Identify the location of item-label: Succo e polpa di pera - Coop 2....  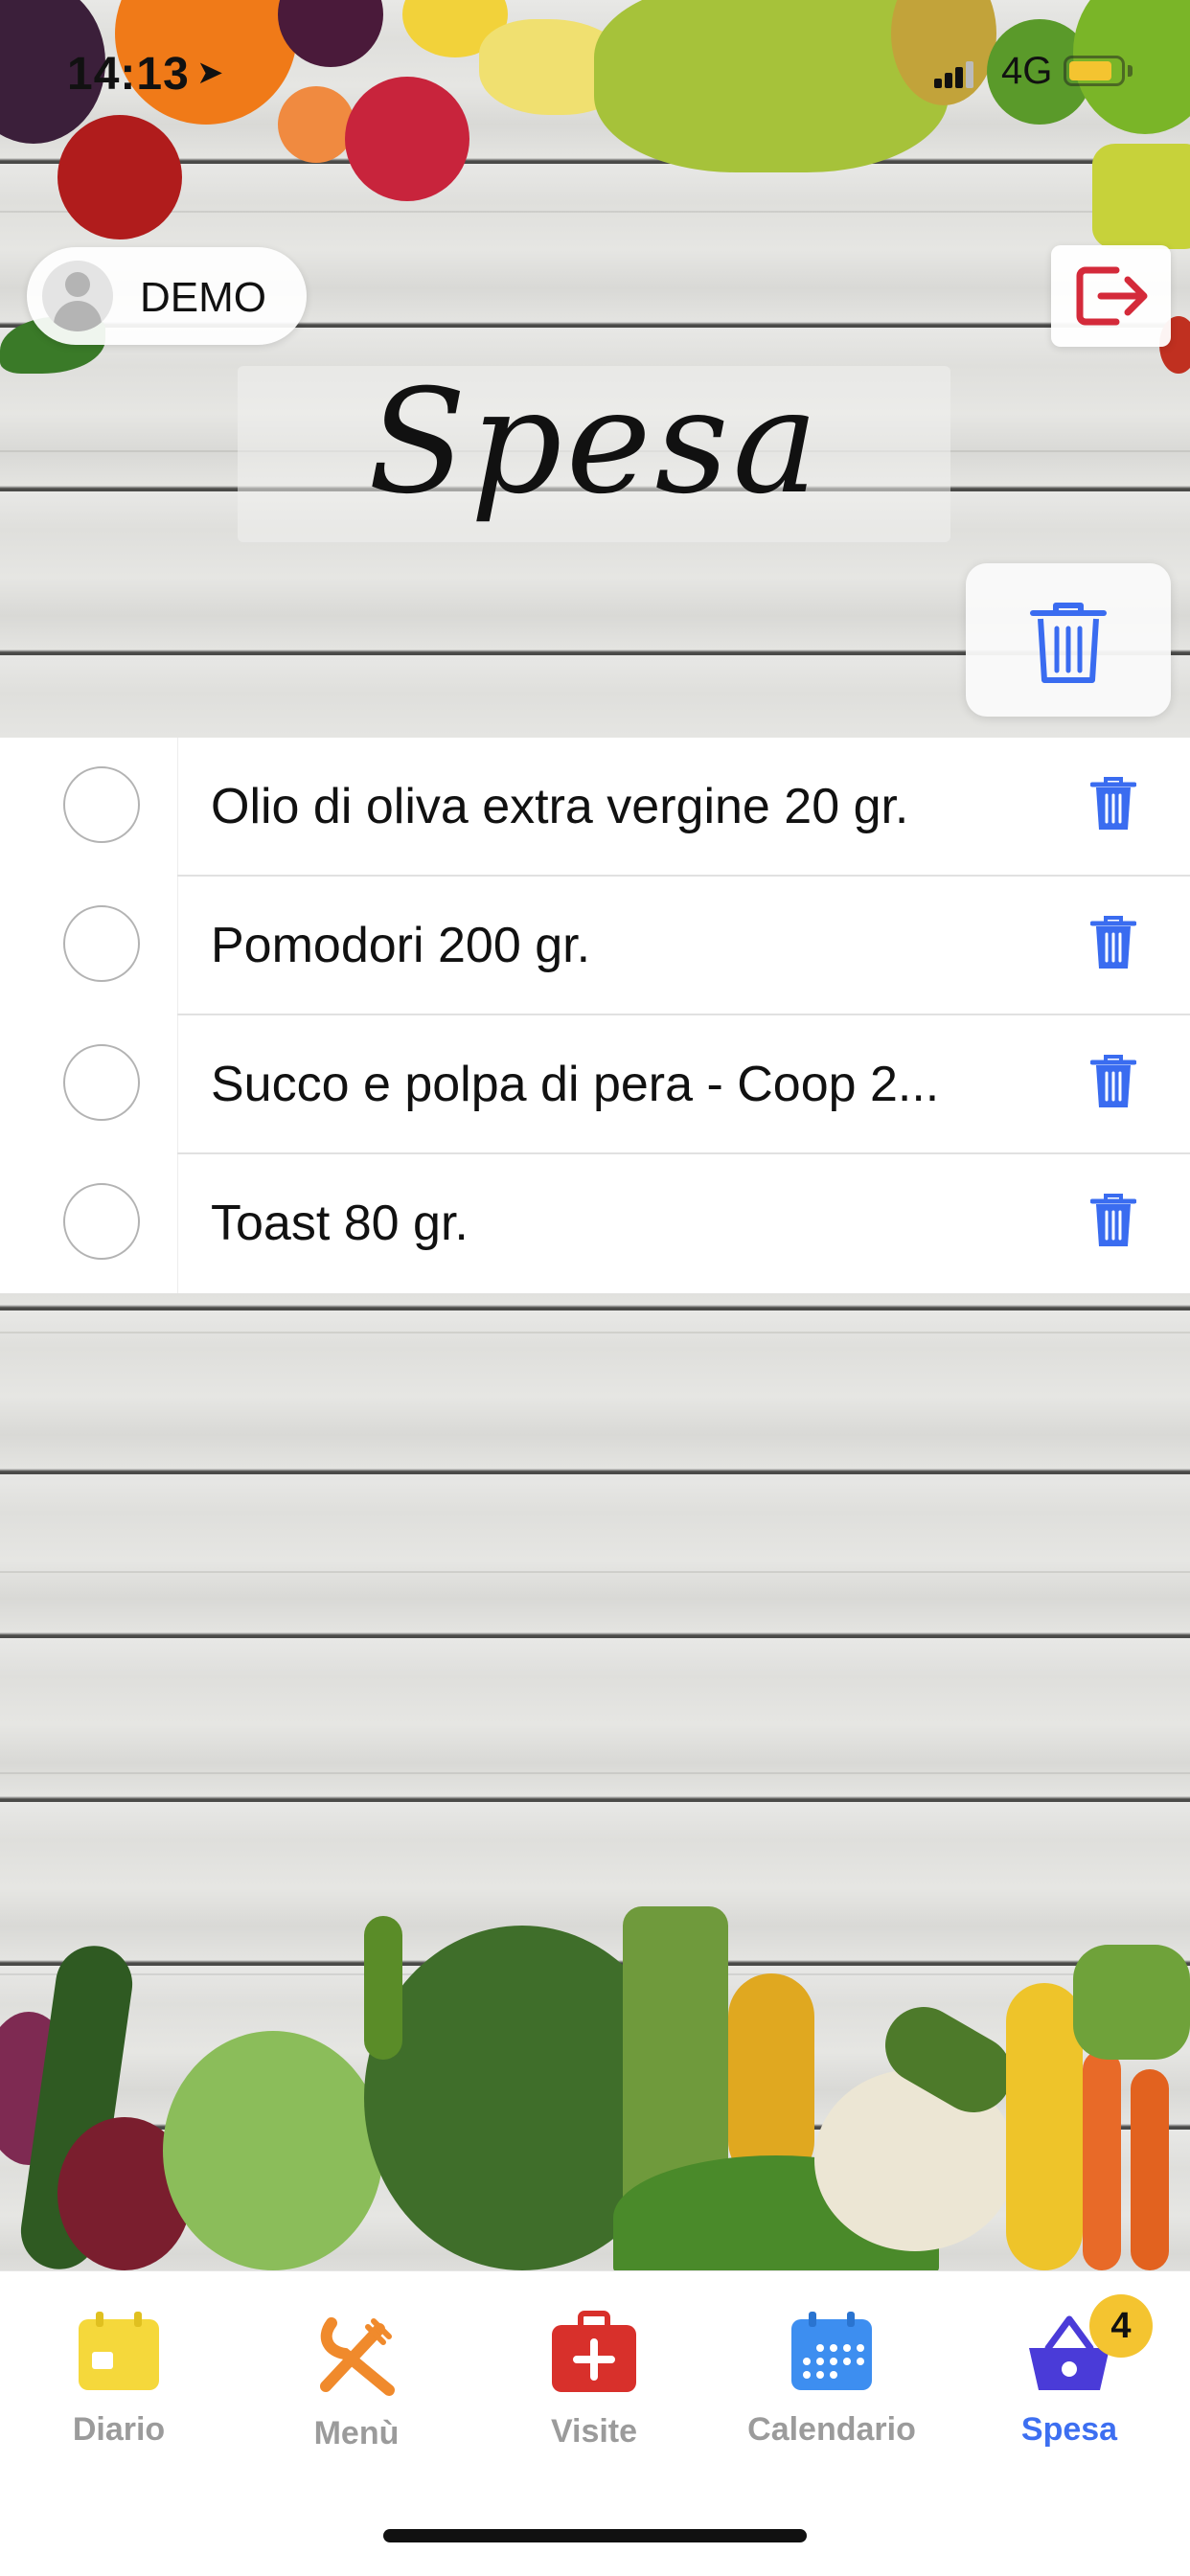
(575, 1084).